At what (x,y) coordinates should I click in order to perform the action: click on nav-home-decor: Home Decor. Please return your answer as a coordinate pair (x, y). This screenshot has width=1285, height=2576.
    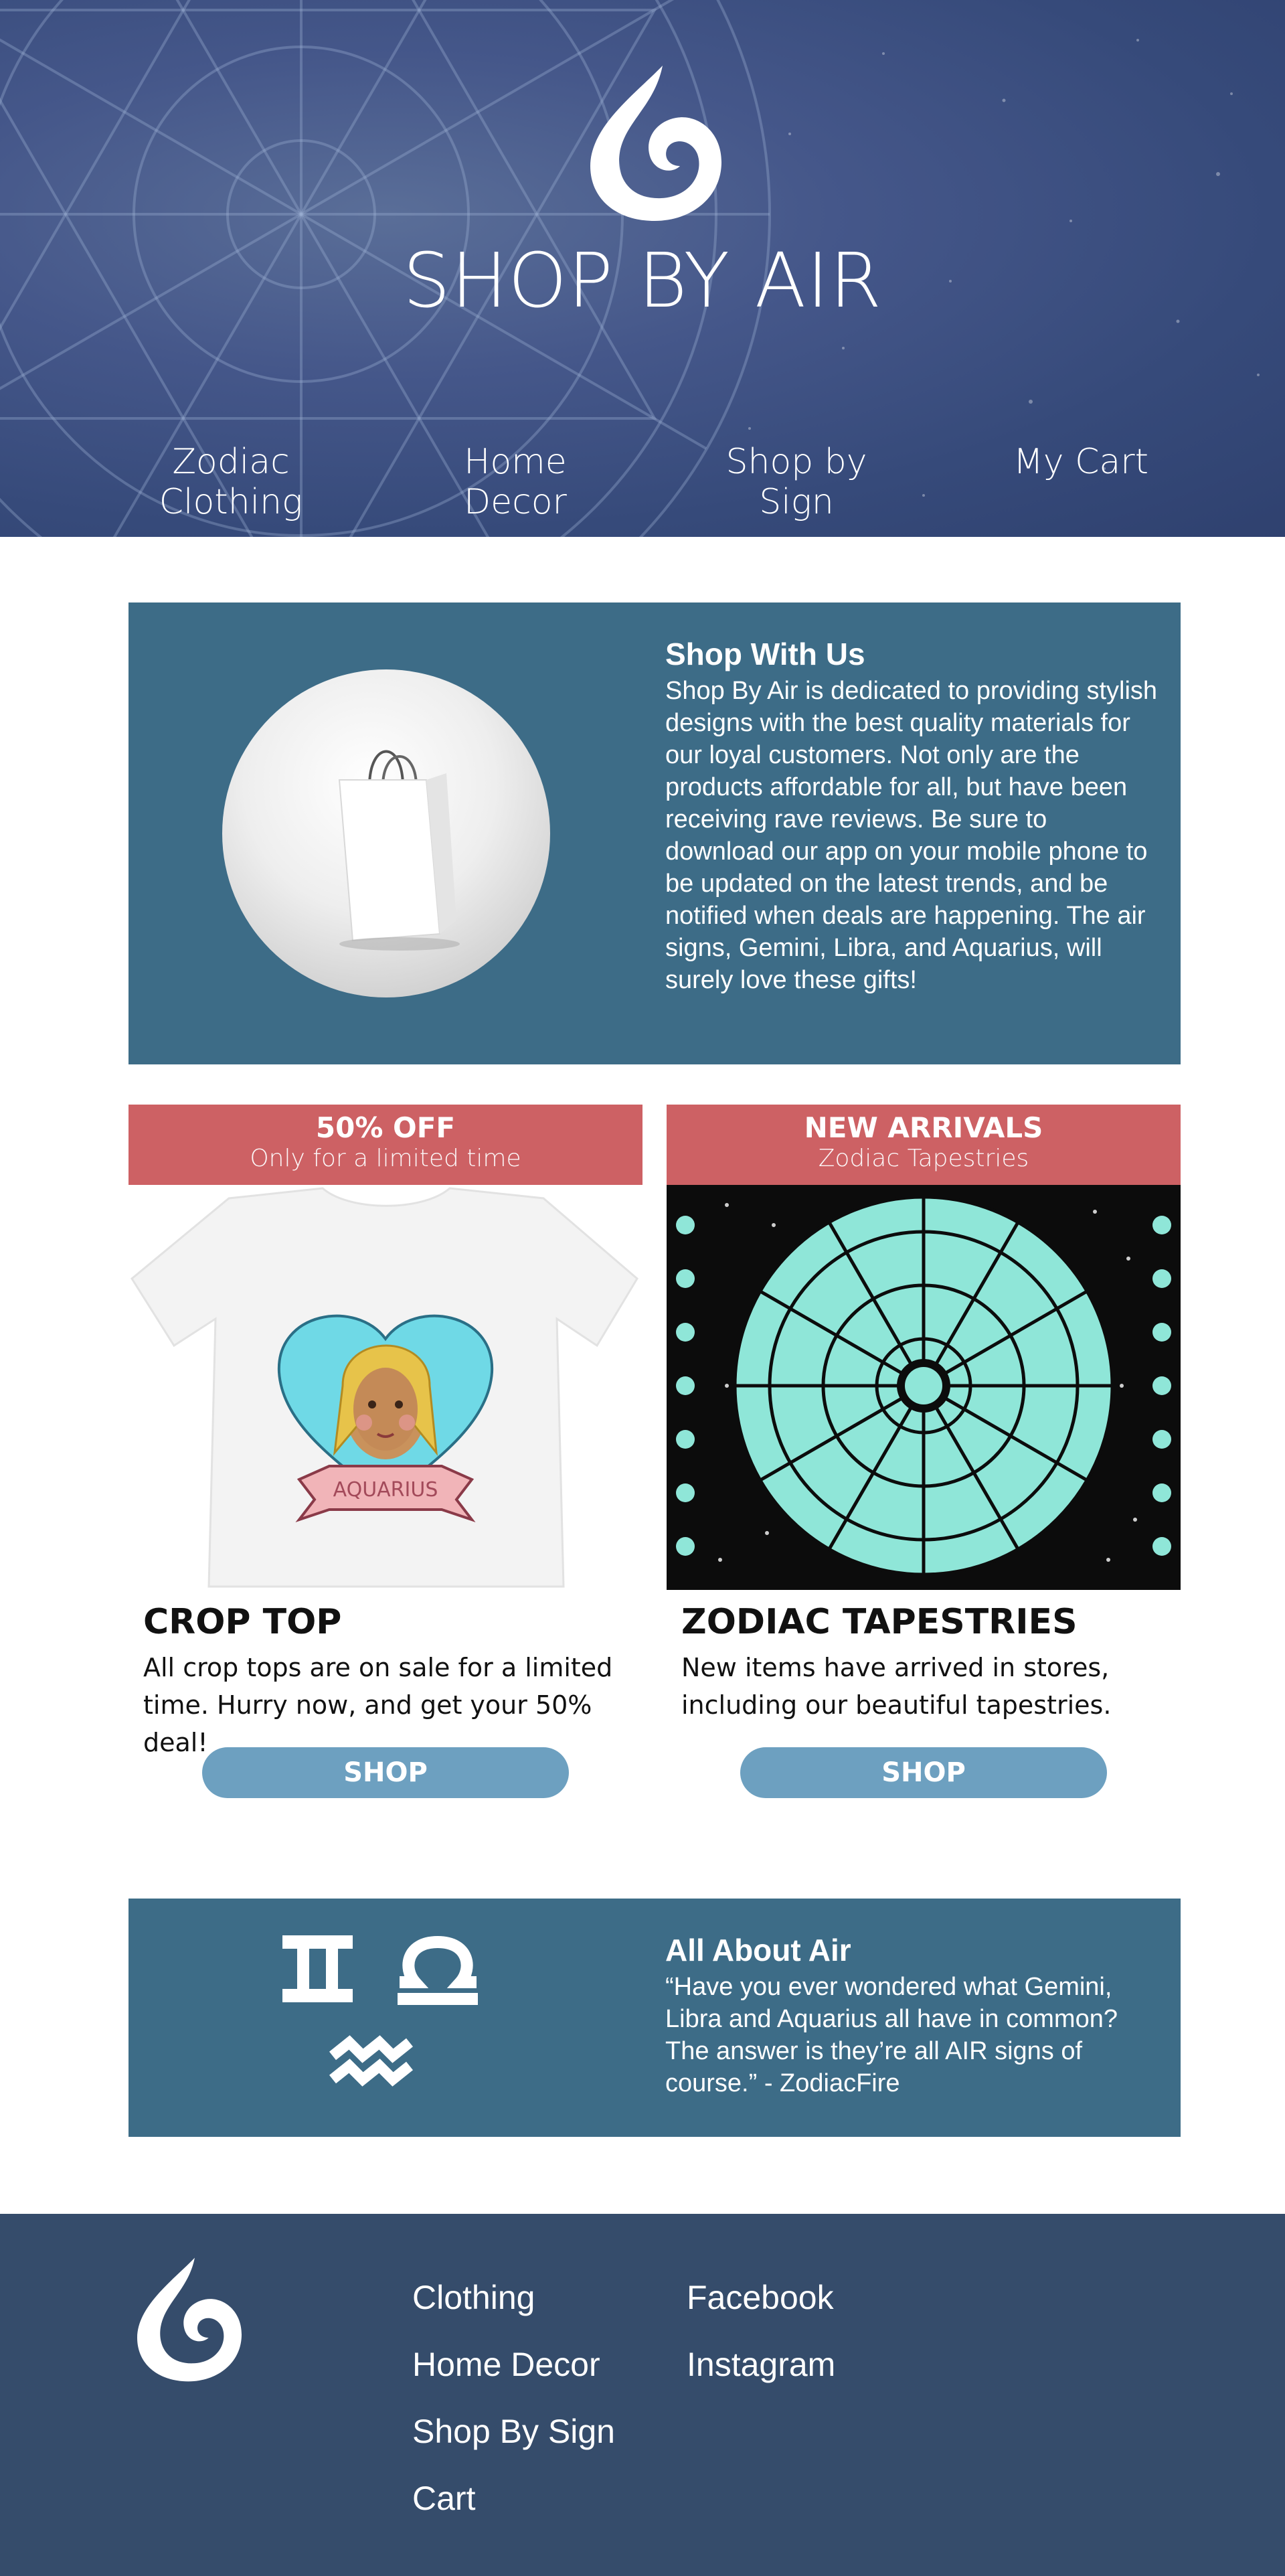
    Looking at the image, I should click on (515, 482).